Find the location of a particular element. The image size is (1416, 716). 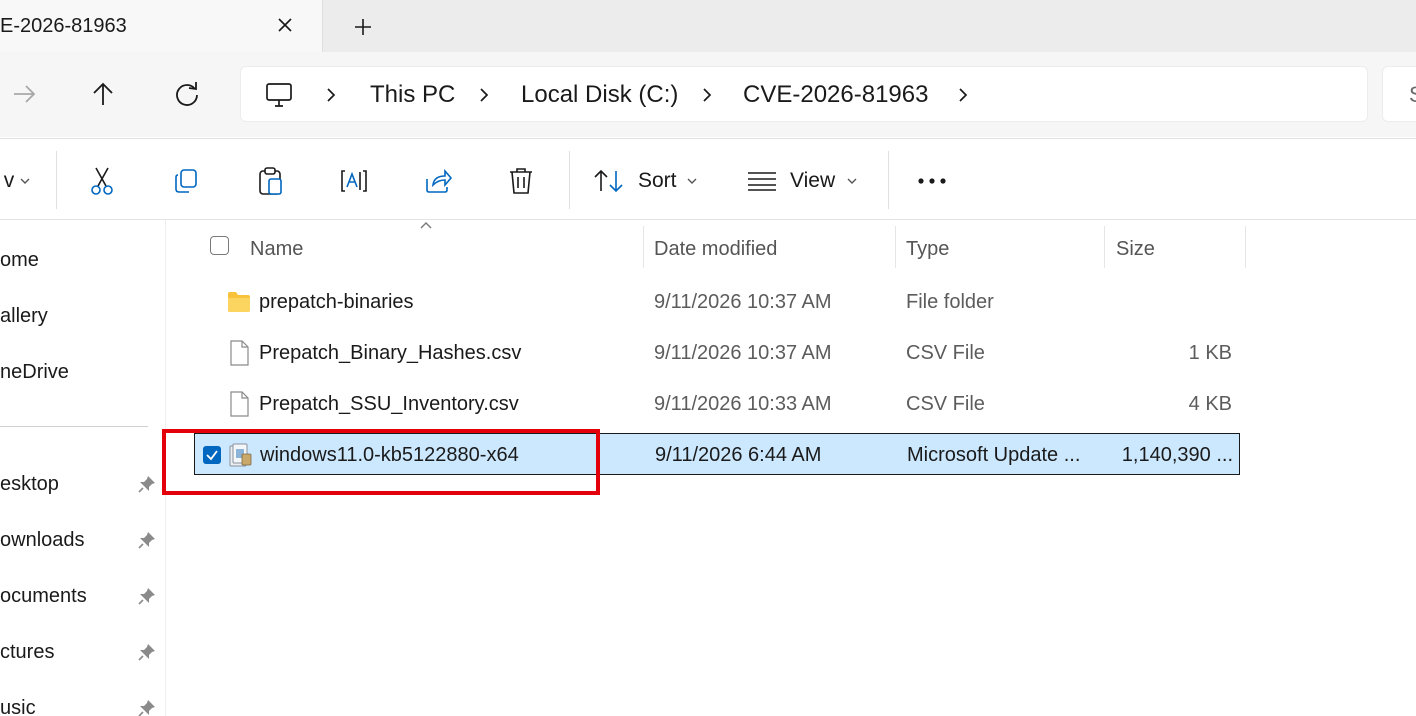

sidebar-item-music: usic is located at coordinates (83, 702).